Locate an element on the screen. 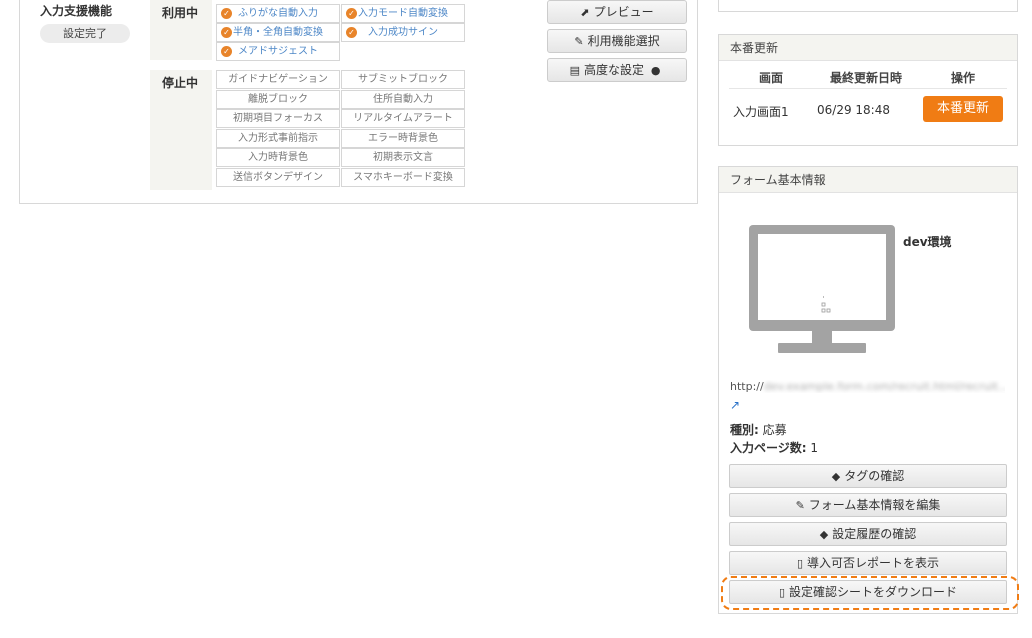  select-features-button: ✎ 利用機能選択 is located at coordinates (617, 41).